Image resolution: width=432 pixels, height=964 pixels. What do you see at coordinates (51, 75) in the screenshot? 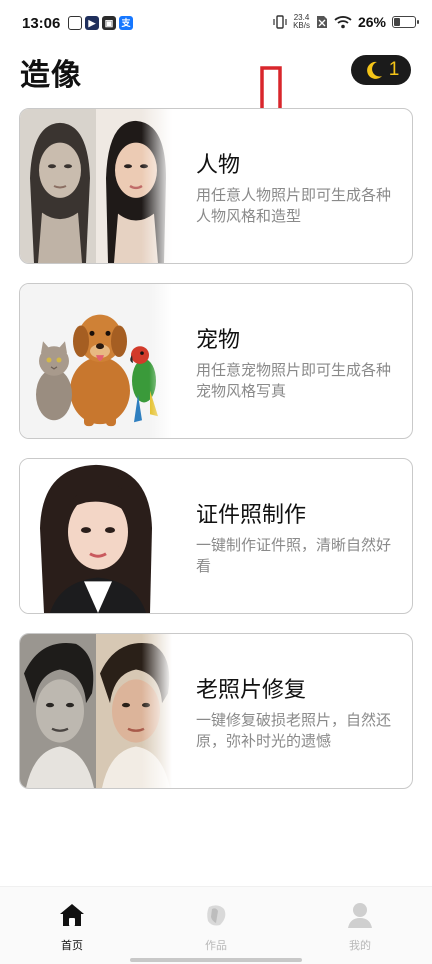
I see `page-title: 造像` at bounding box center [51, 75].